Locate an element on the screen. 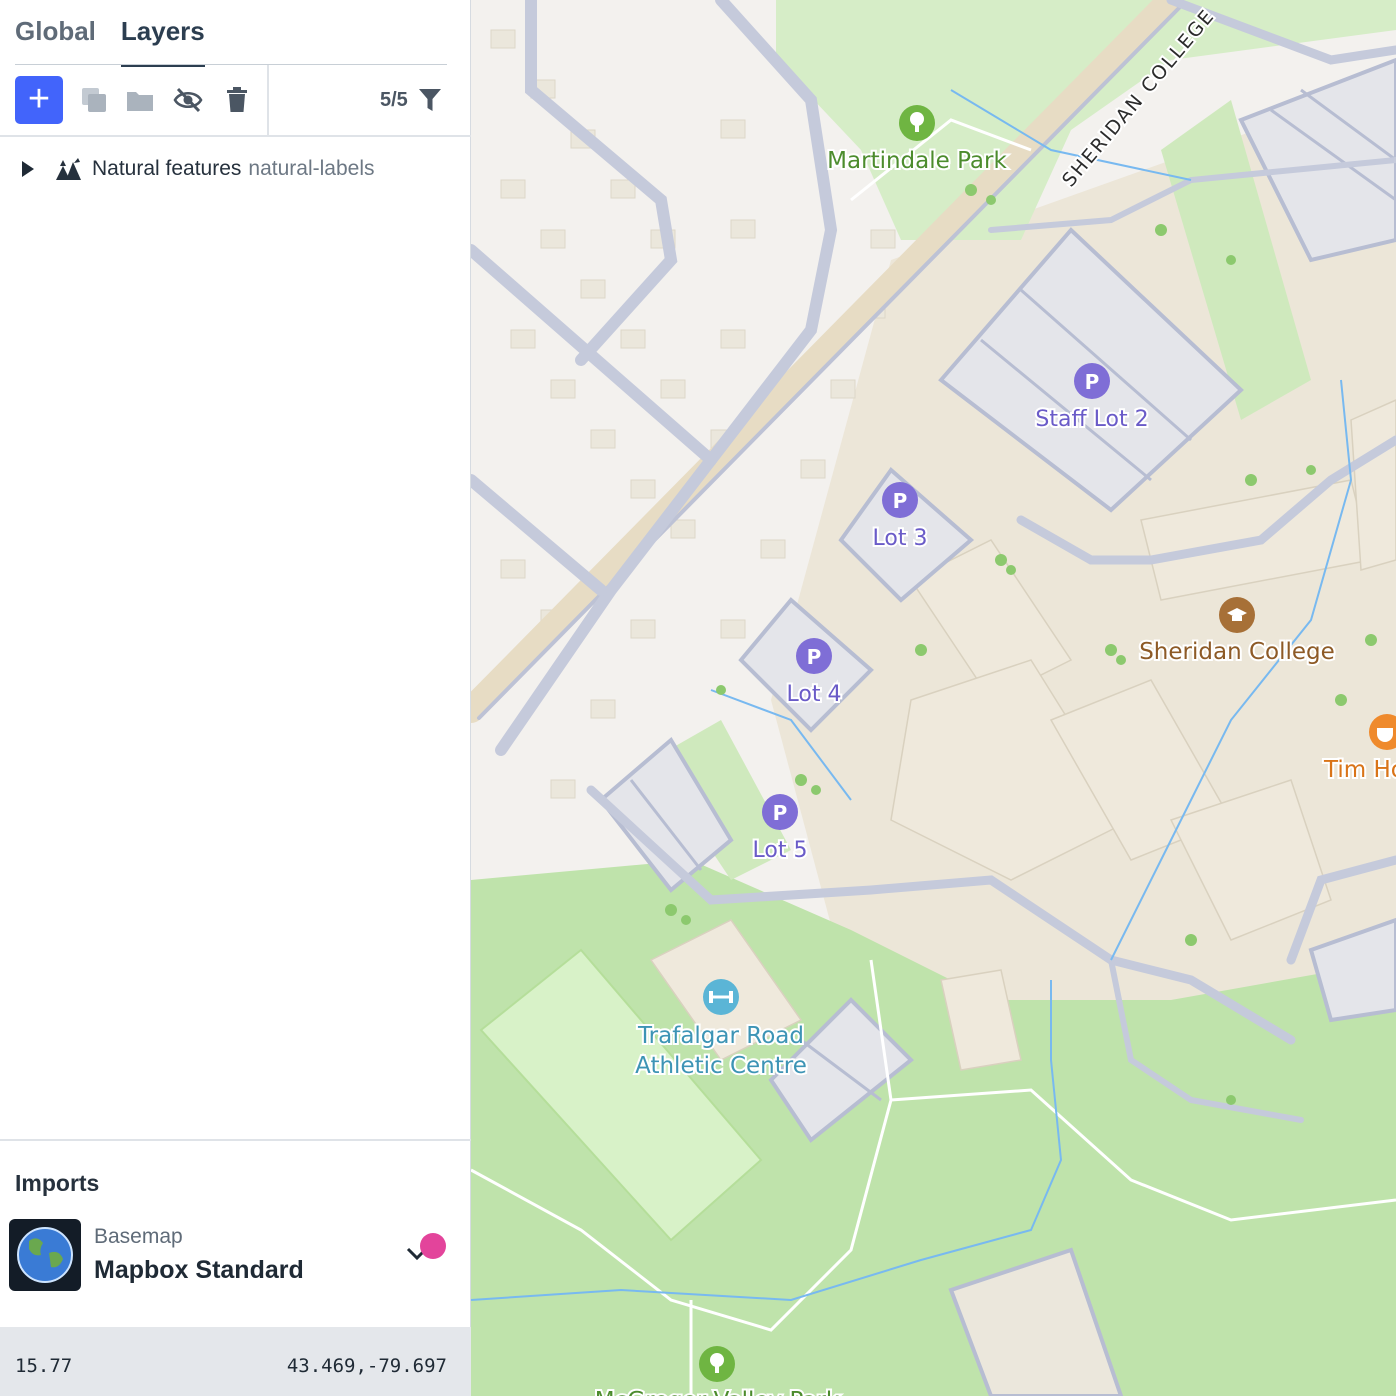  tim-hortons-label: Tim Ho is located at coordinates (1359, 770).